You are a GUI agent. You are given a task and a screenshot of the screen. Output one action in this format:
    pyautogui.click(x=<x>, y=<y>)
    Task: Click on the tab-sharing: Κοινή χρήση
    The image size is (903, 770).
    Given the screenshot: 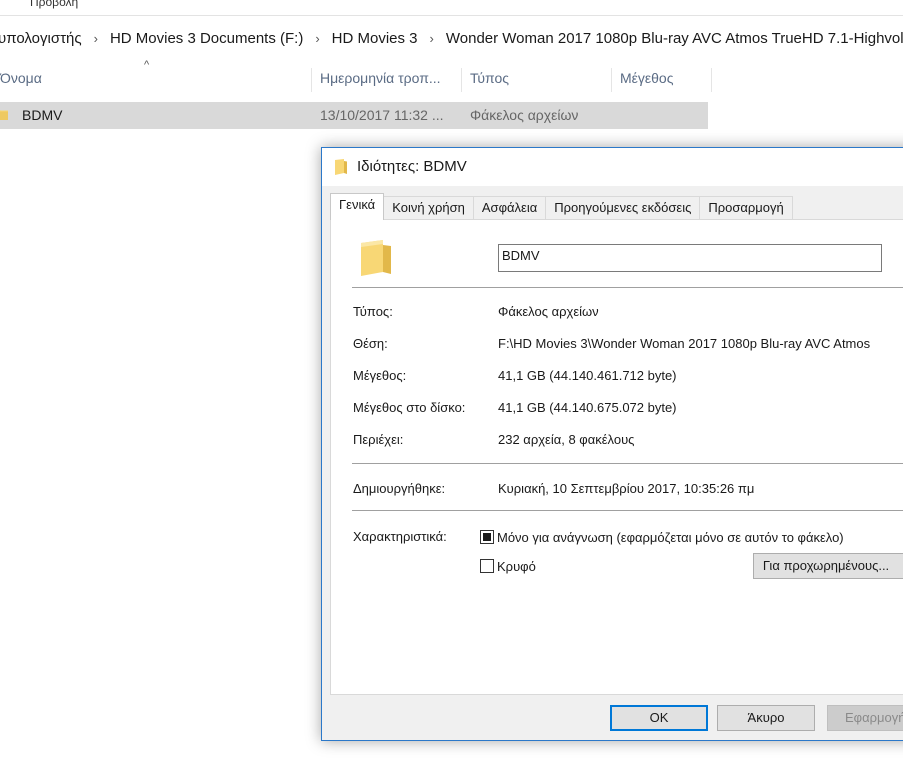 What is the action you would take?
    pyautogui.click(x=428, y=208)
    